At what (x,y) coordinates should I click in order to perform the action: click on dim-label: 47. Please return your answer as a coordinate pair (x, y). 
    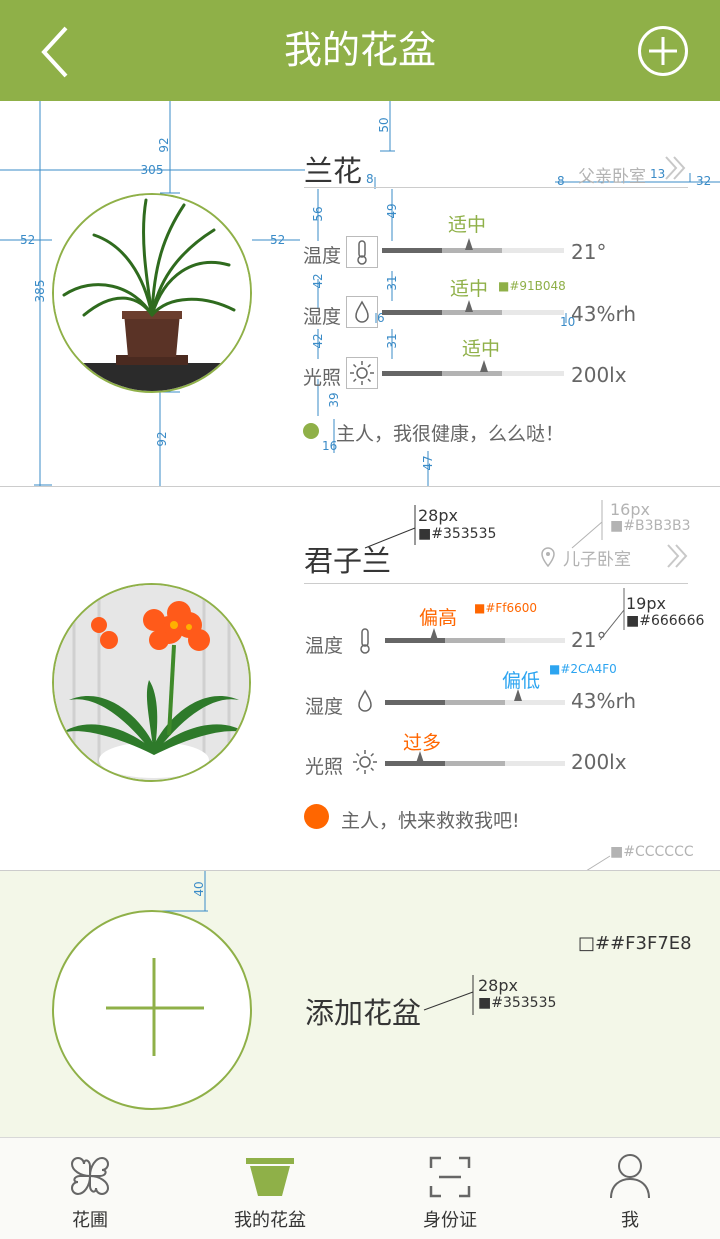
    Looking at the image, I should click on (428, 462).